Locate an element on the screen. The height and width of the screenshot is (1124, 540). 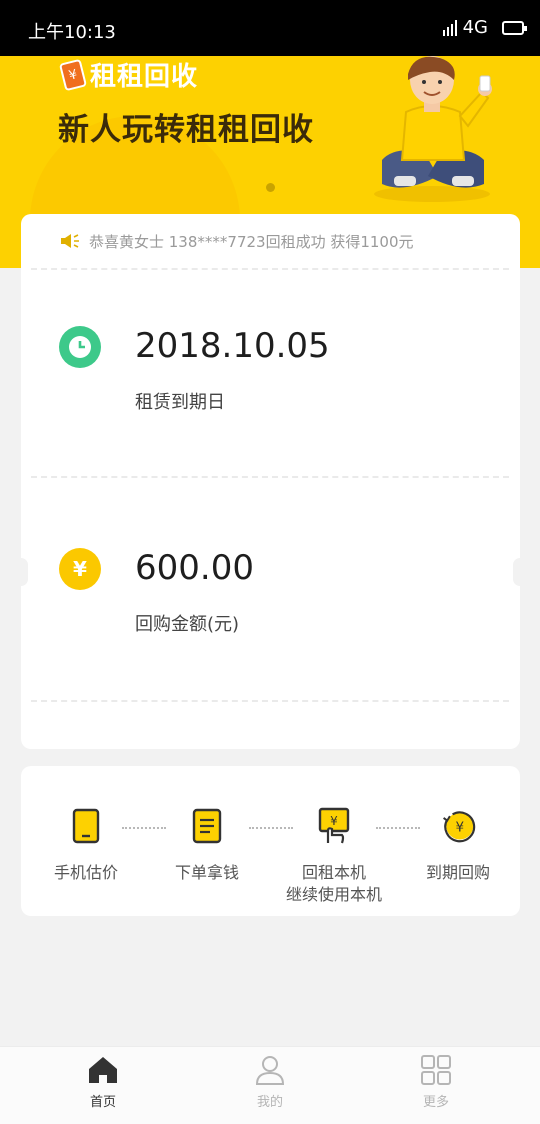
tab-home: 首页 is located at coordinates (103, 1081).